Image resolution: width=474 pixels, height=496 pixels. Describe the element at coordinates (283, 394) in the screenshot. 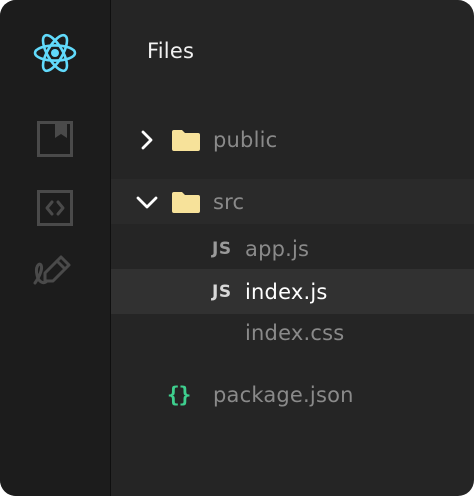

I see `file-name: package.json` at that location.